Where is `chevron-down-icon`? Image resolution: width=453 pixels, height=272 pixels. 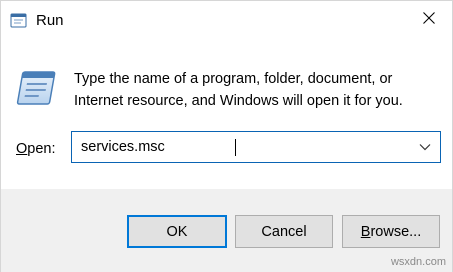
chevron-down-icon is located at coordinates (425, 147).